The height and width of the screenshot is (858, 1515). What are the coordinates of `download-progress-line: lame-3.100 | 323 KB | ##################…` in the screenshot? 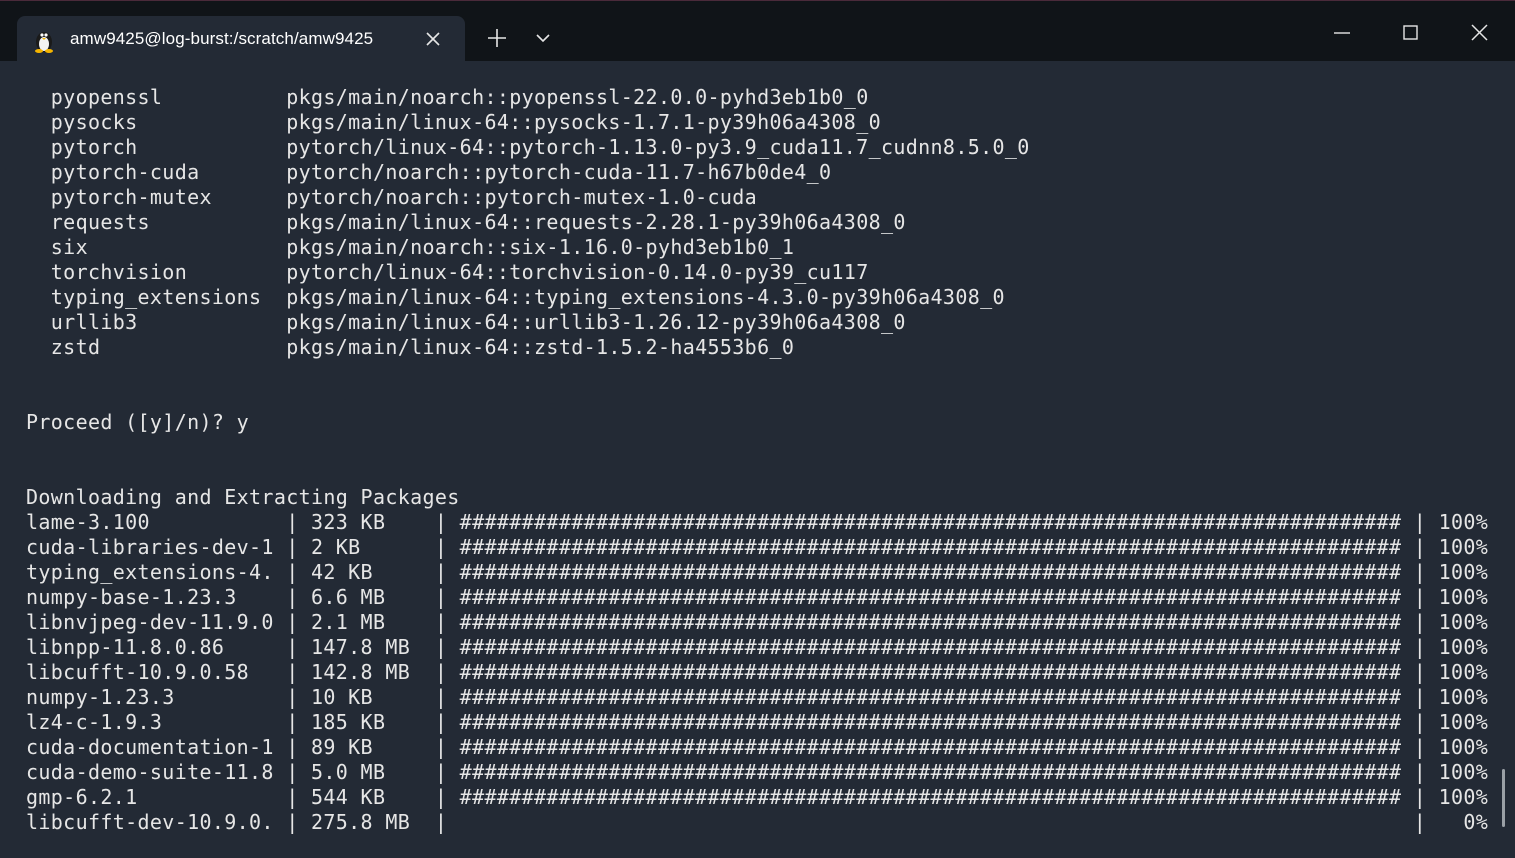 It's located at (763, 522).